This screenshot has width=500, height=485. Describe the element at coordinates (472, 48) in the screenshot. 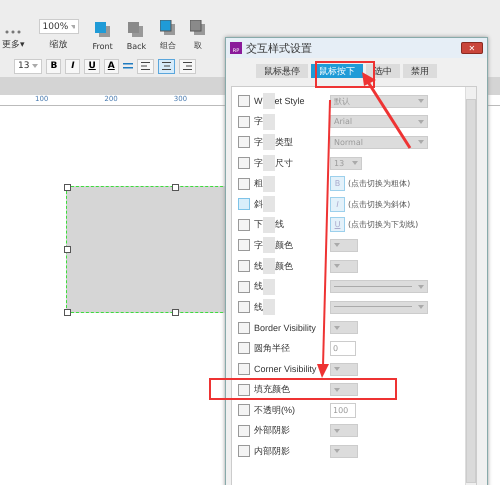

I see `close-button: ✕` at that location.